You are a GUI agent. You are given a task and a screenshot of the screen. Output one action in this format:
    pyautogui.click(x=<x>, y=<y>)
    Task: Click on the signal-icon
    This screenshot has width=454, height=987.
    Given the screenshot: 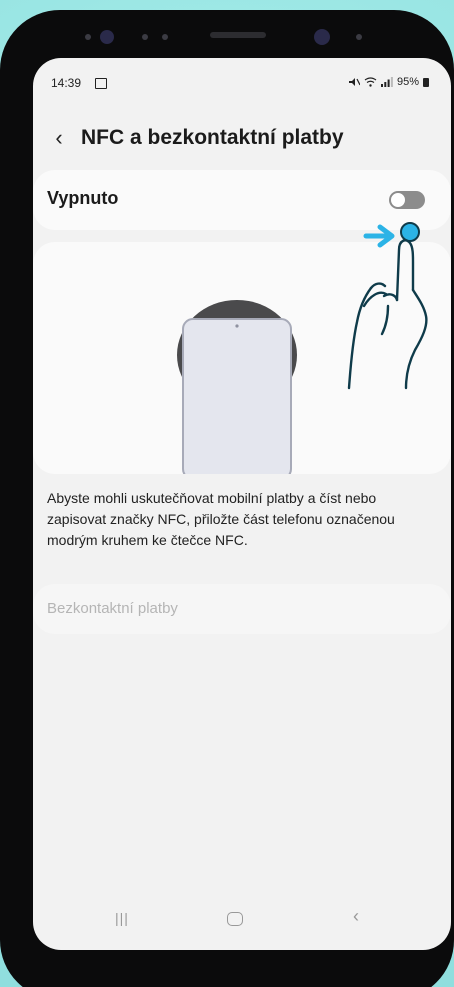 What is the action you would take?
    pyautogui.click(x=386, y=82)
    